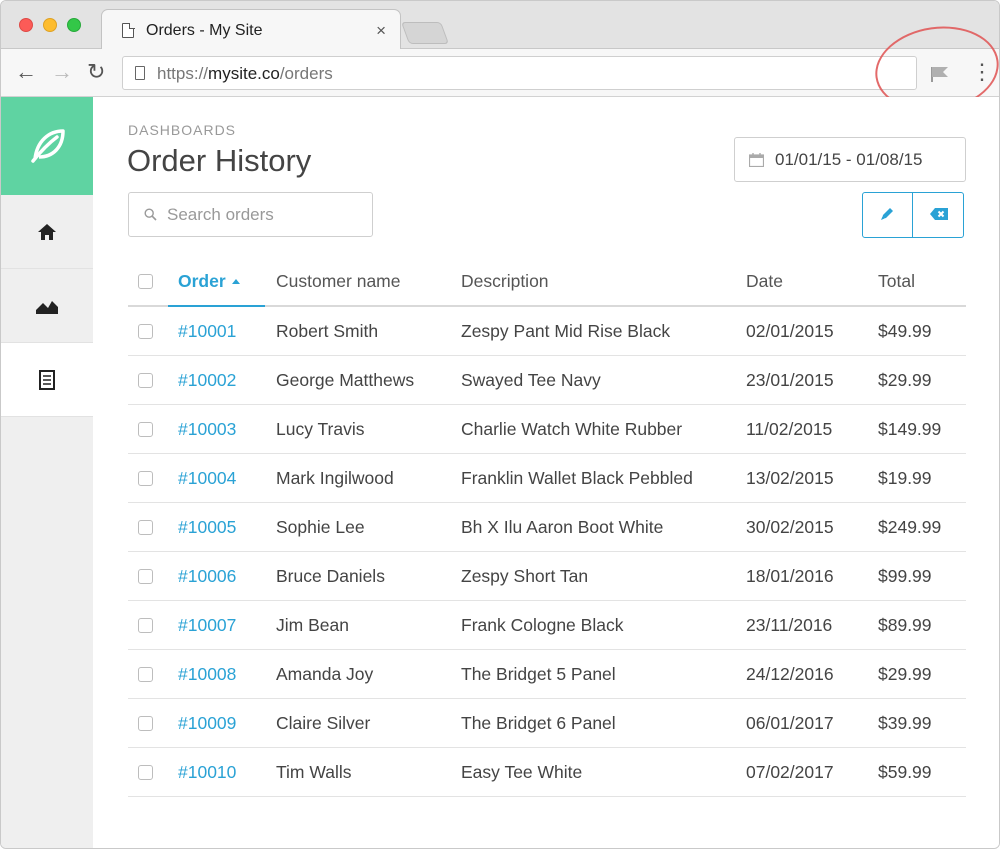 The image size is (1000, 849). I want to click on url-domain: mysite.co, so click(244, 73).